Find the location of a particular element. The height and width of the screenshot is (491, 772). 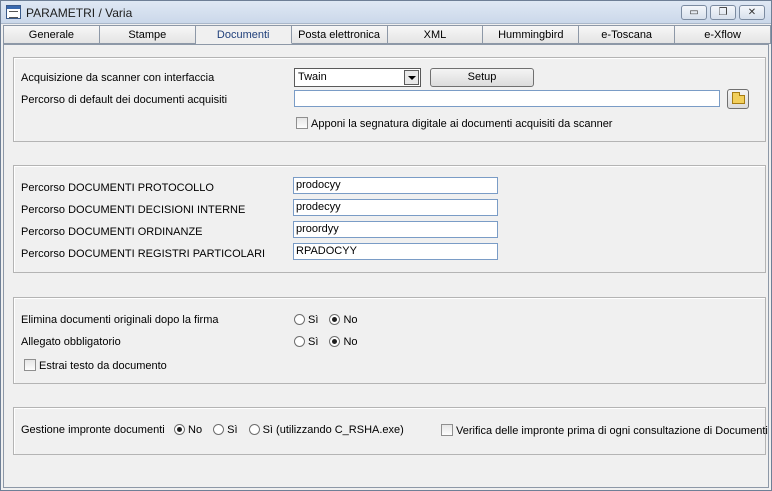

setup-button: Setup is located at coordinates (482, 77).